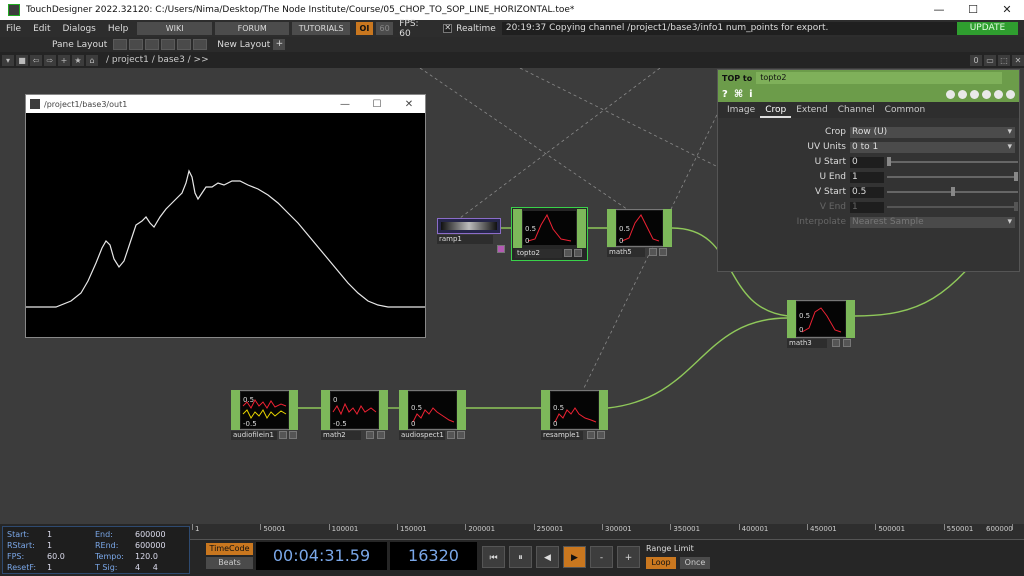  What do you see at coordinates (1007, 10) in the screenshot?
I see `close-button: ✕` at bounding box center [1007, 10].